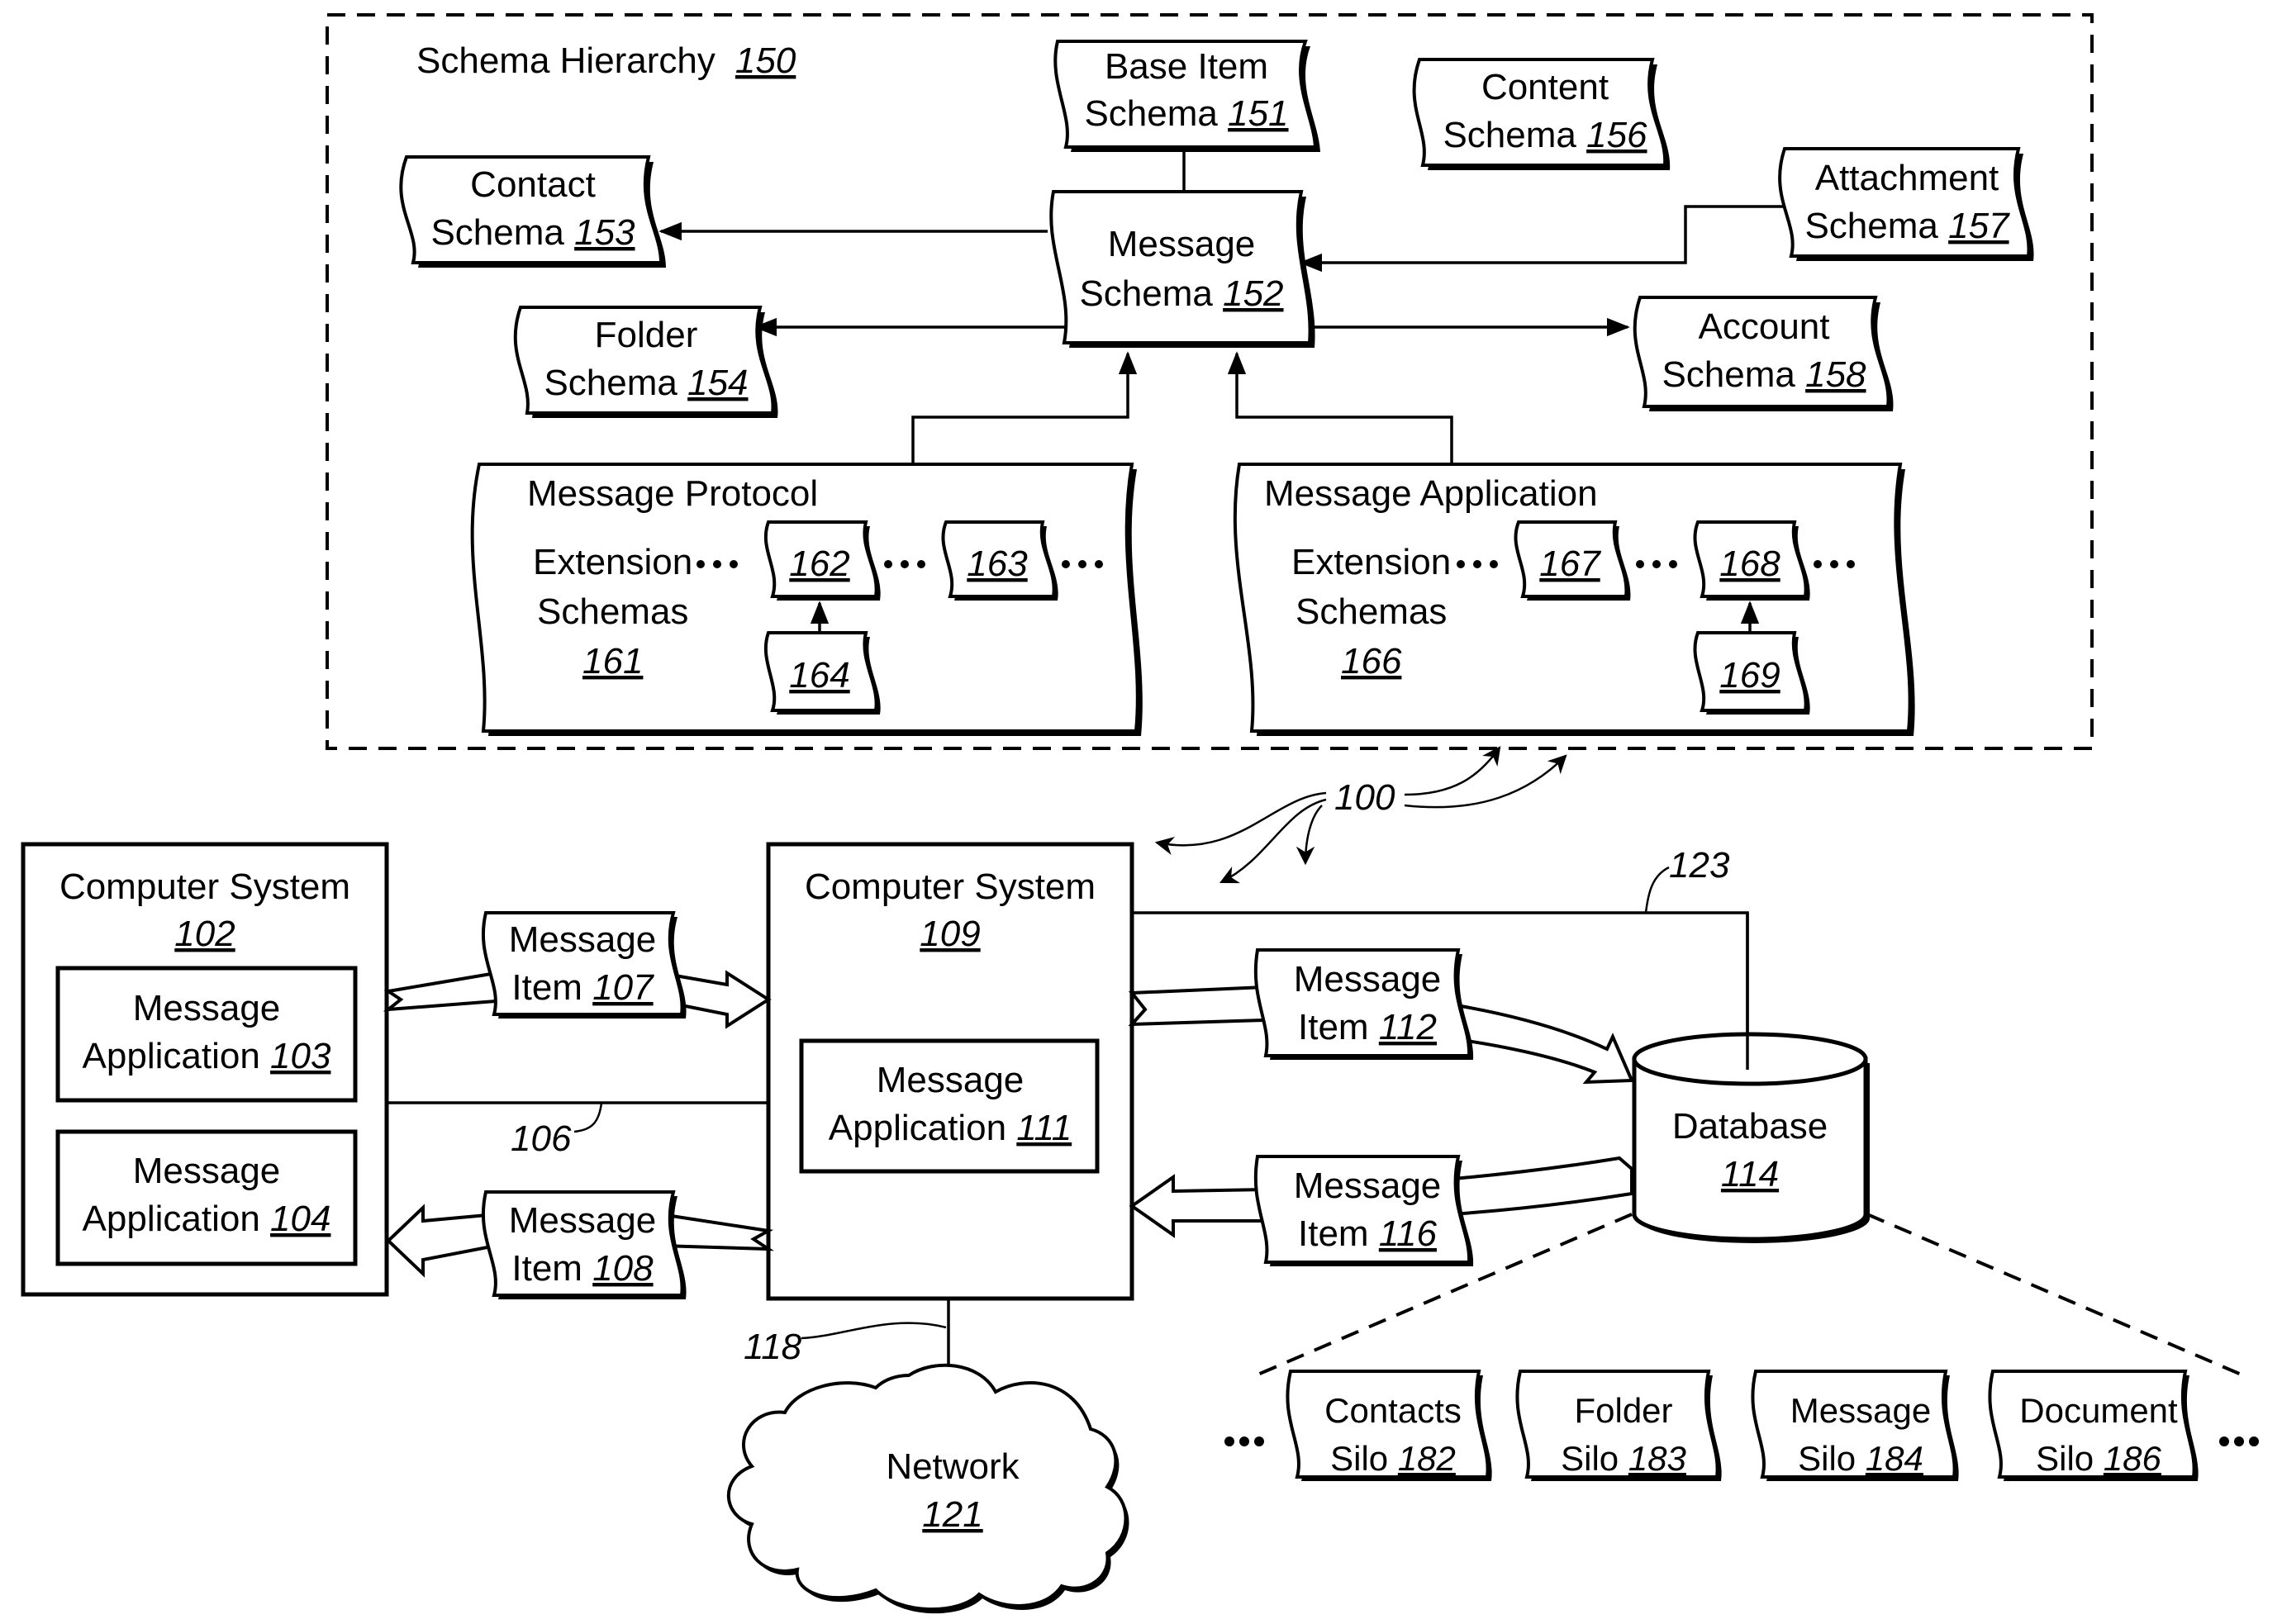 The width and height of the screenshot is (2282, 1624). Describe the element at coordinates (1186, 66) in the screenshot. I see `base-item-schema-label: Base Item` at that location.